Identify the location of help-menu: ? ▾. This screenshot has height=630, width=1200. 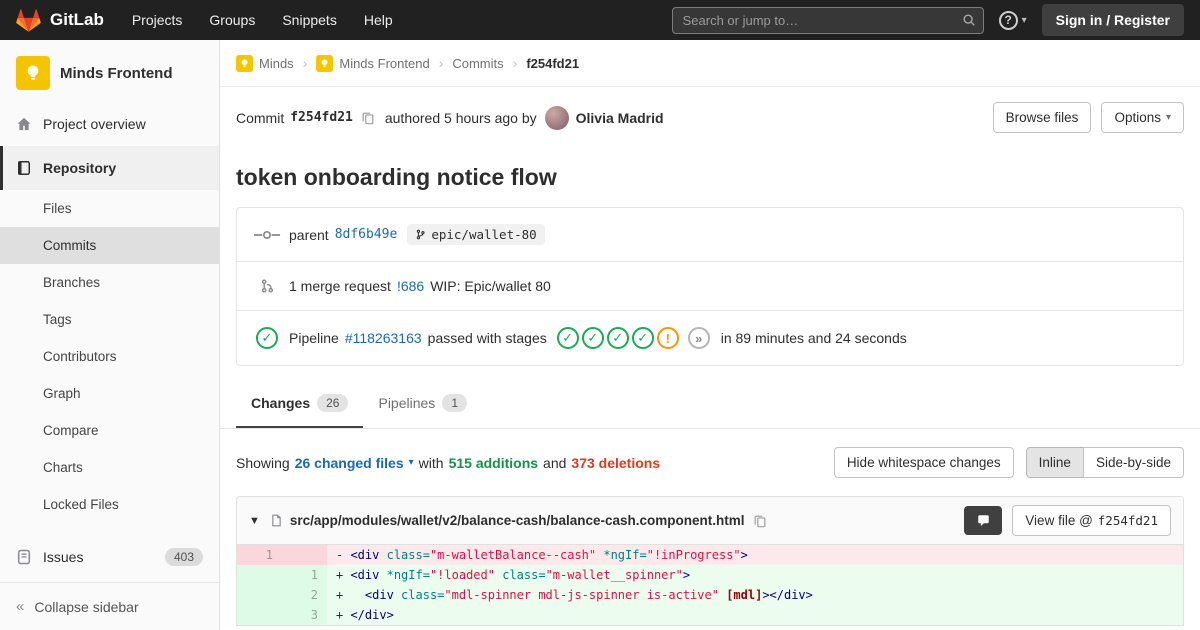
(1012, 20).